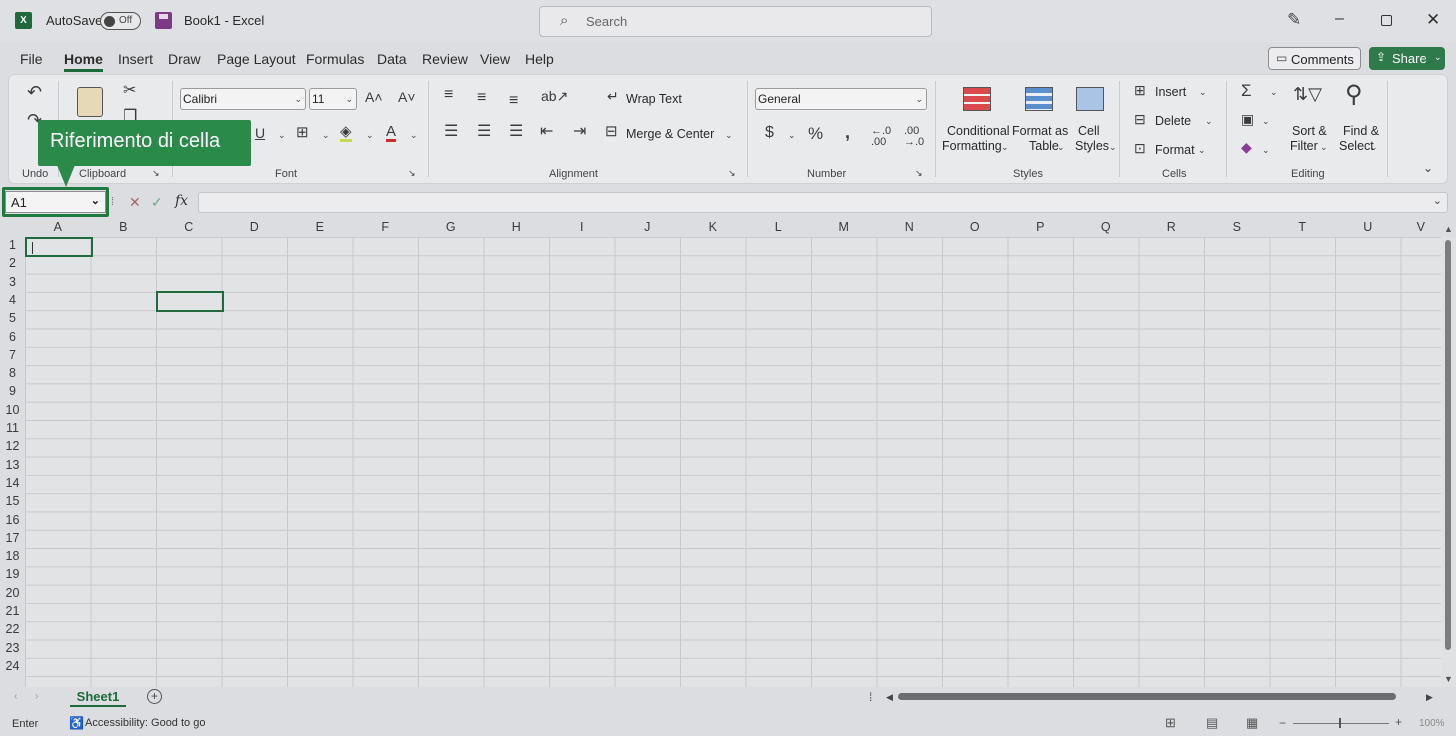 Image resolution: width=1456 pixels, height=736 pixels. Describe the element at coordinates (12, 448) in the screenshot. I see `row-header-12: 12` at that location.